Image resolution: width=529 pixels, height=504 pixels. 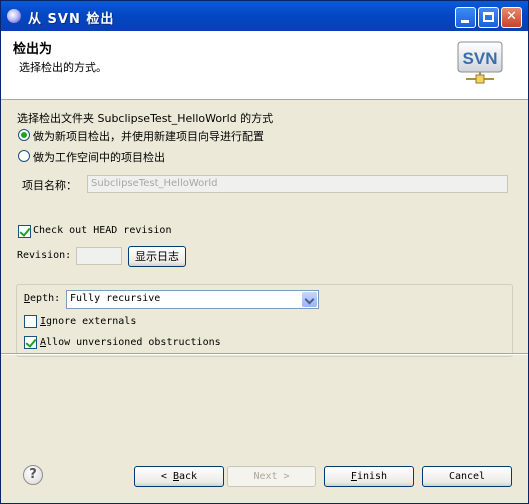 I want to click on finish-button: Finish, so click(x=369, y=476).